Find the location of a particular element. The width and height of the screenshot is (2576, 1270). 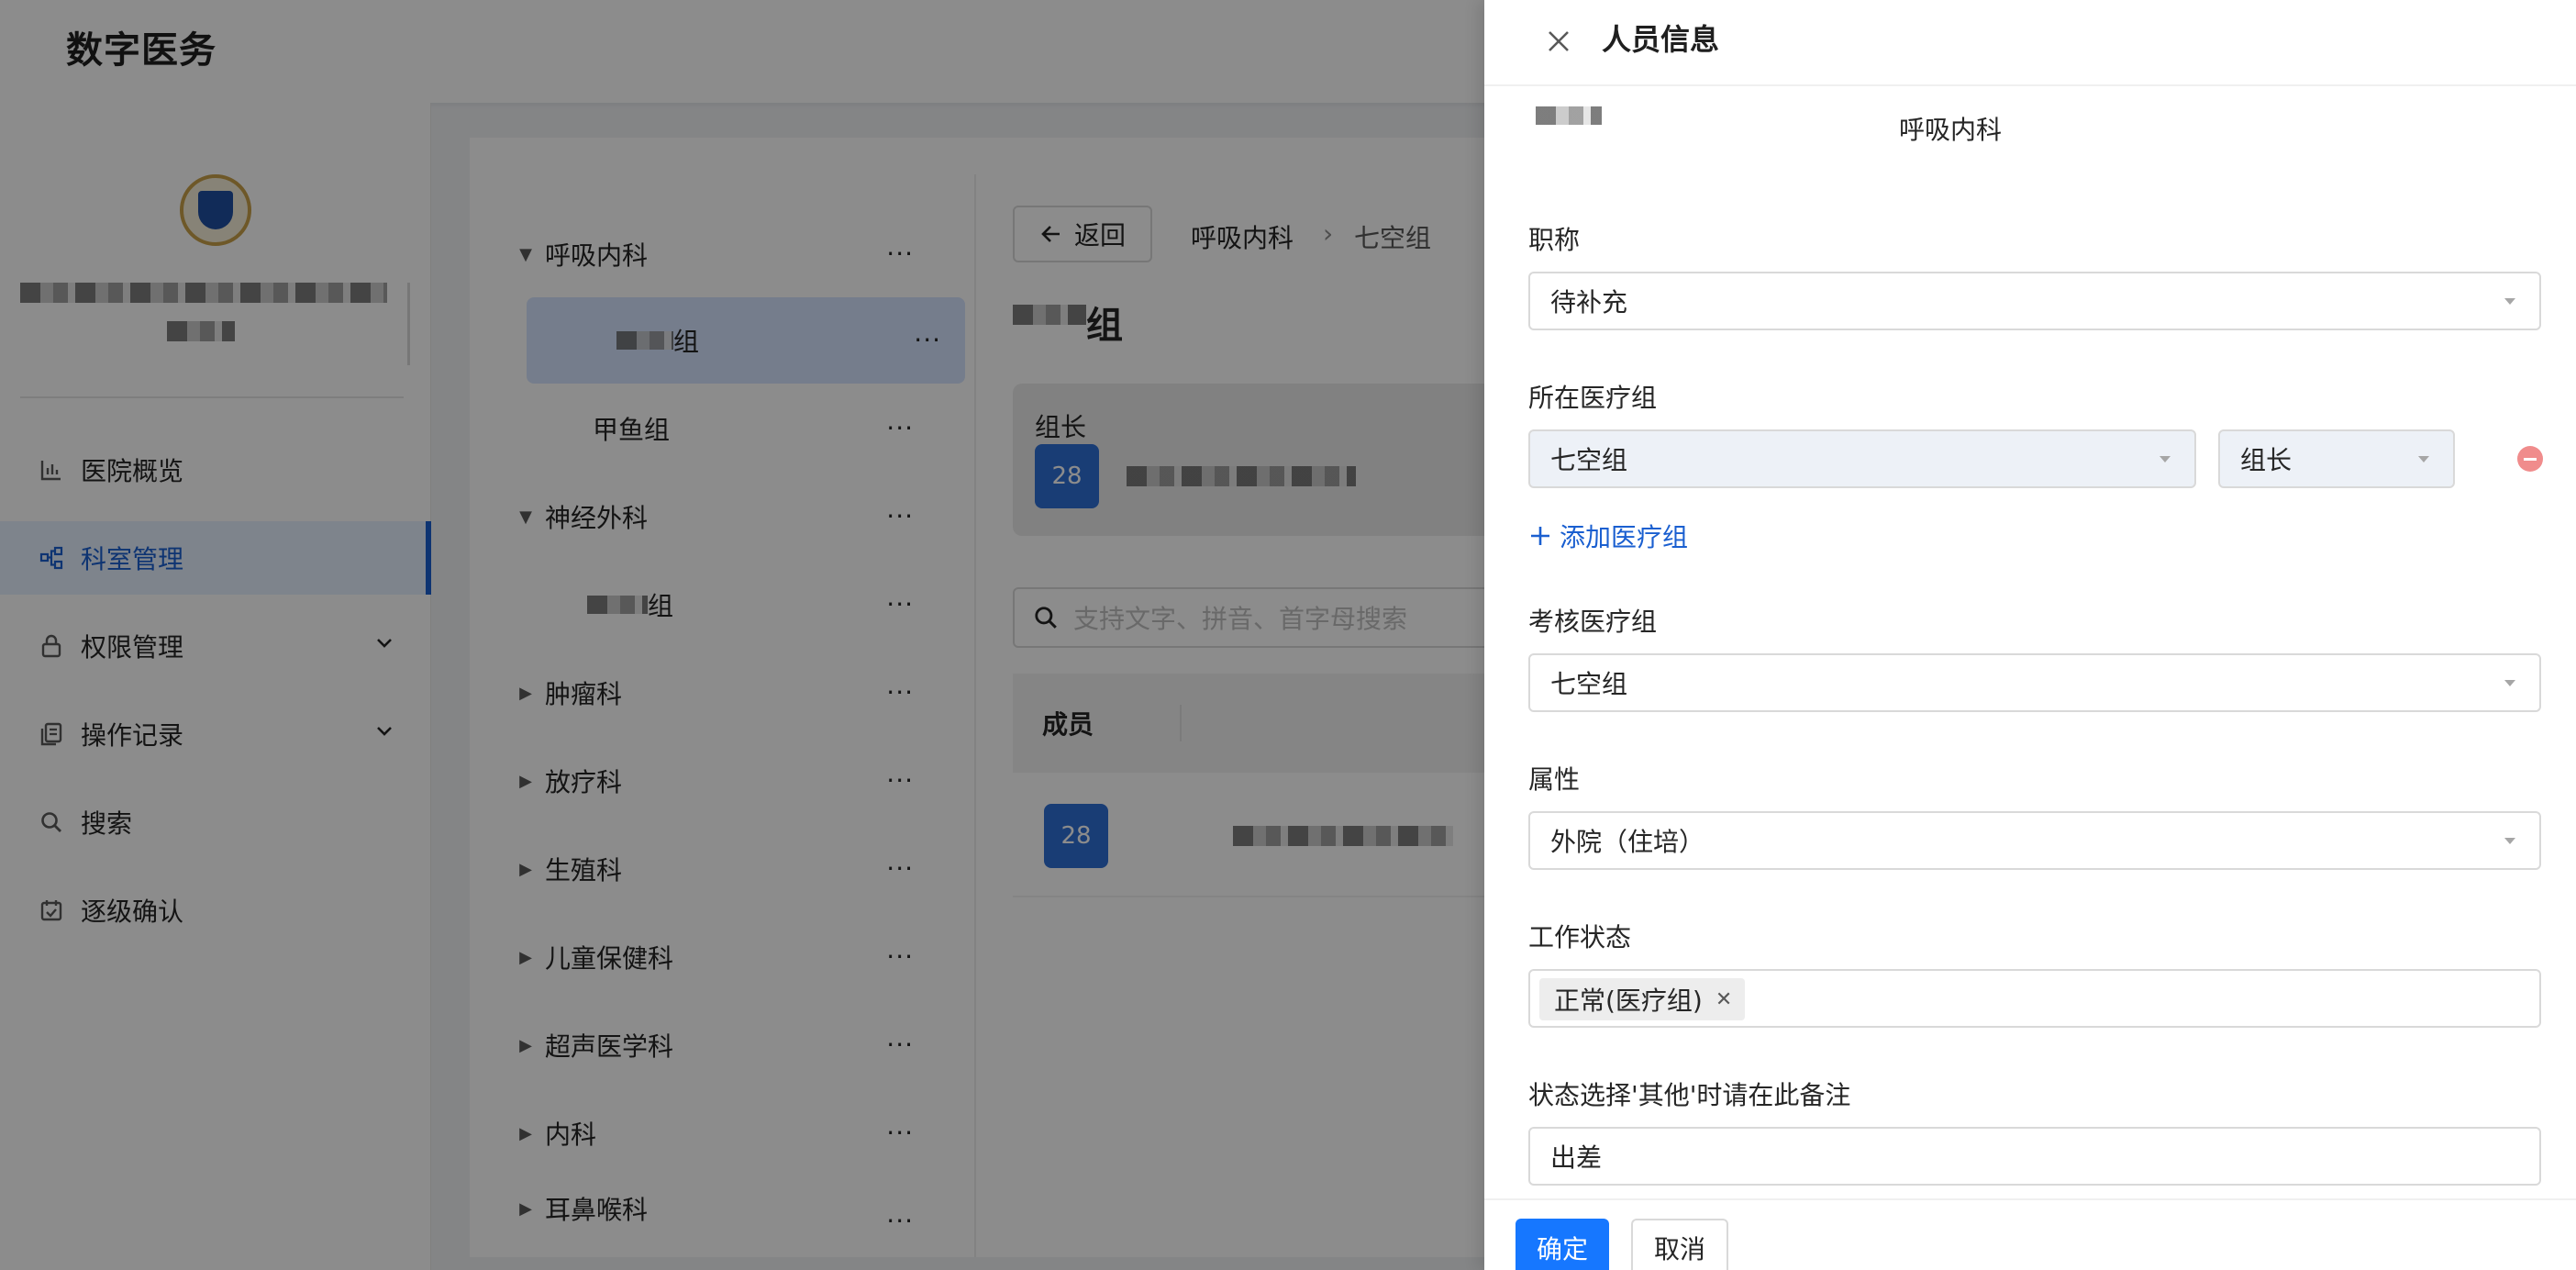

title-label: 职称 is located at coordinates (1554, 240).